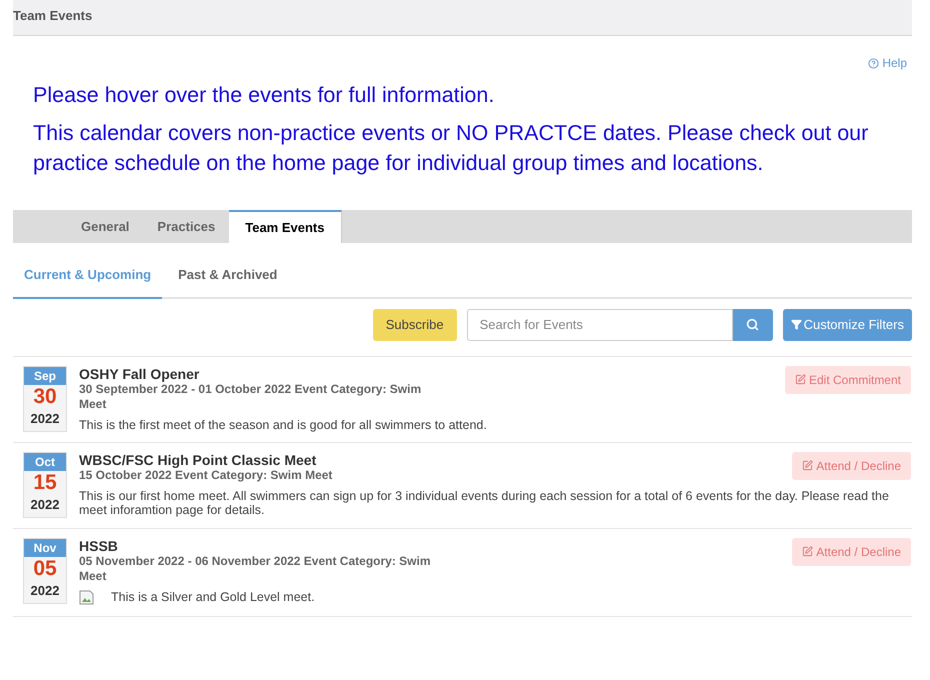 This screenshot has width=930, height=680. Describe the element at coordinates (255, 569) in the screenshot. I see `event-meta: 05 November 2022 - 06 November 2022 Event Category: Swim Meet` at that location.